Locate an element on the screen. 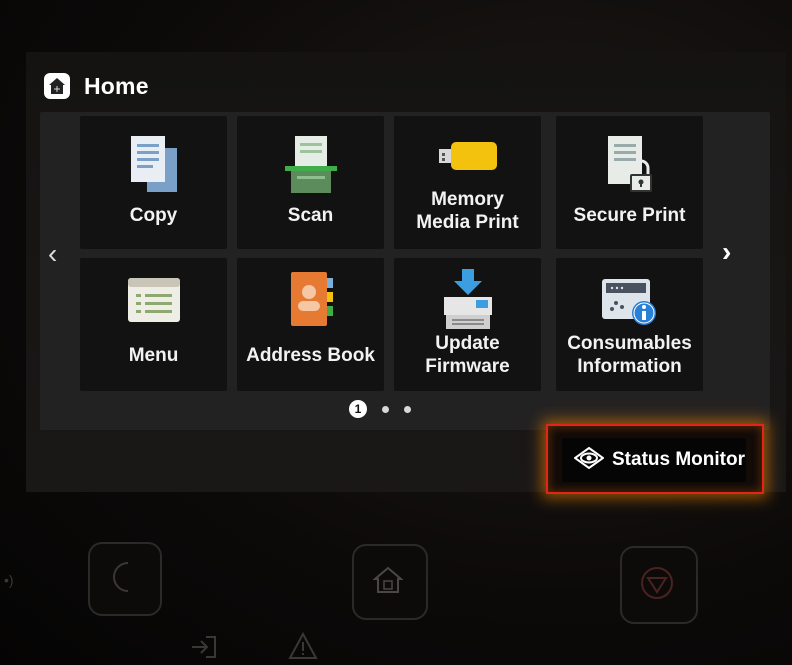 The width and height of the screenshot is (792, 665). menu-icon is located at coordinates (154, 300).